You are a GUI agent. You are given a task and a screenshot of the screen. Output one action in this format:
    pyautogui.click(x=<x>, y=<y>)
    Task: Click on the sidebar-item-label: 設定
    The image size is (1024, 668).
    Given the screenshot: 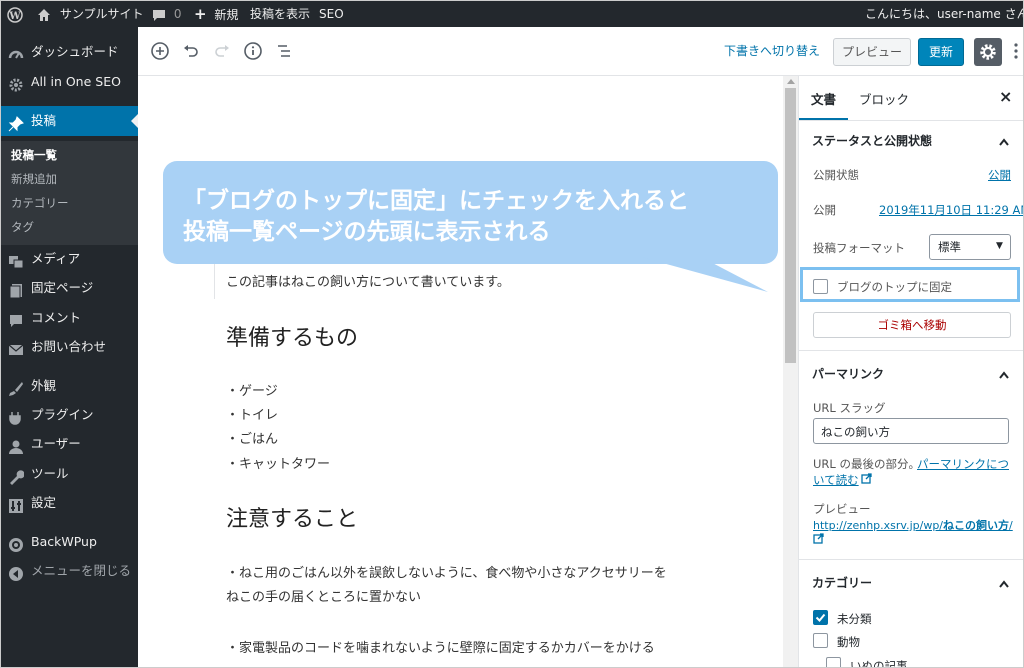 What is the action you would take?
    pyautogui.click(x=44, y=502)
    